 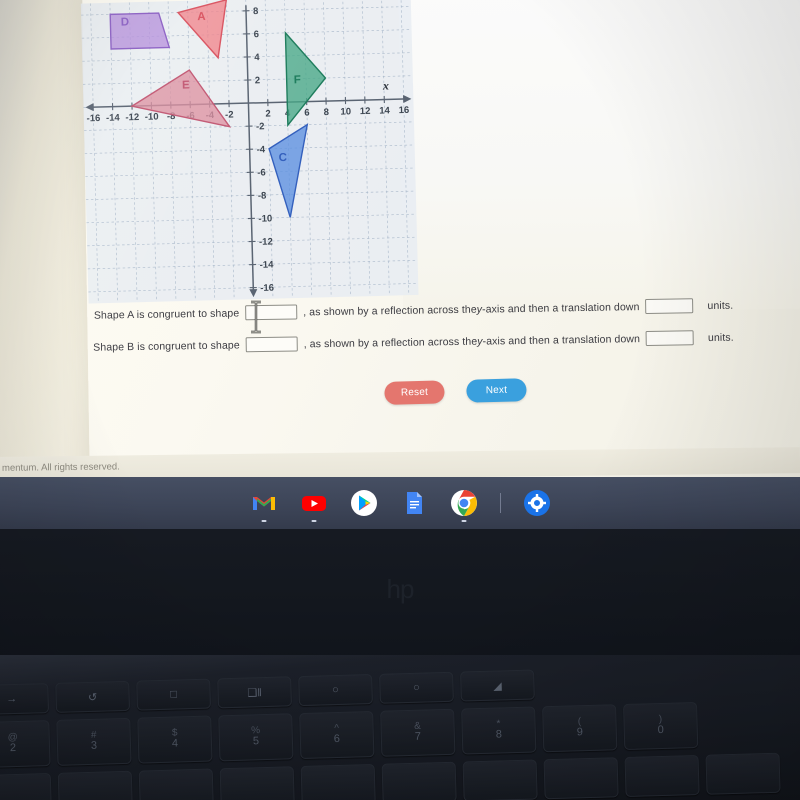 I want to click on chromeos-shelf, so click(x=400, y=503).